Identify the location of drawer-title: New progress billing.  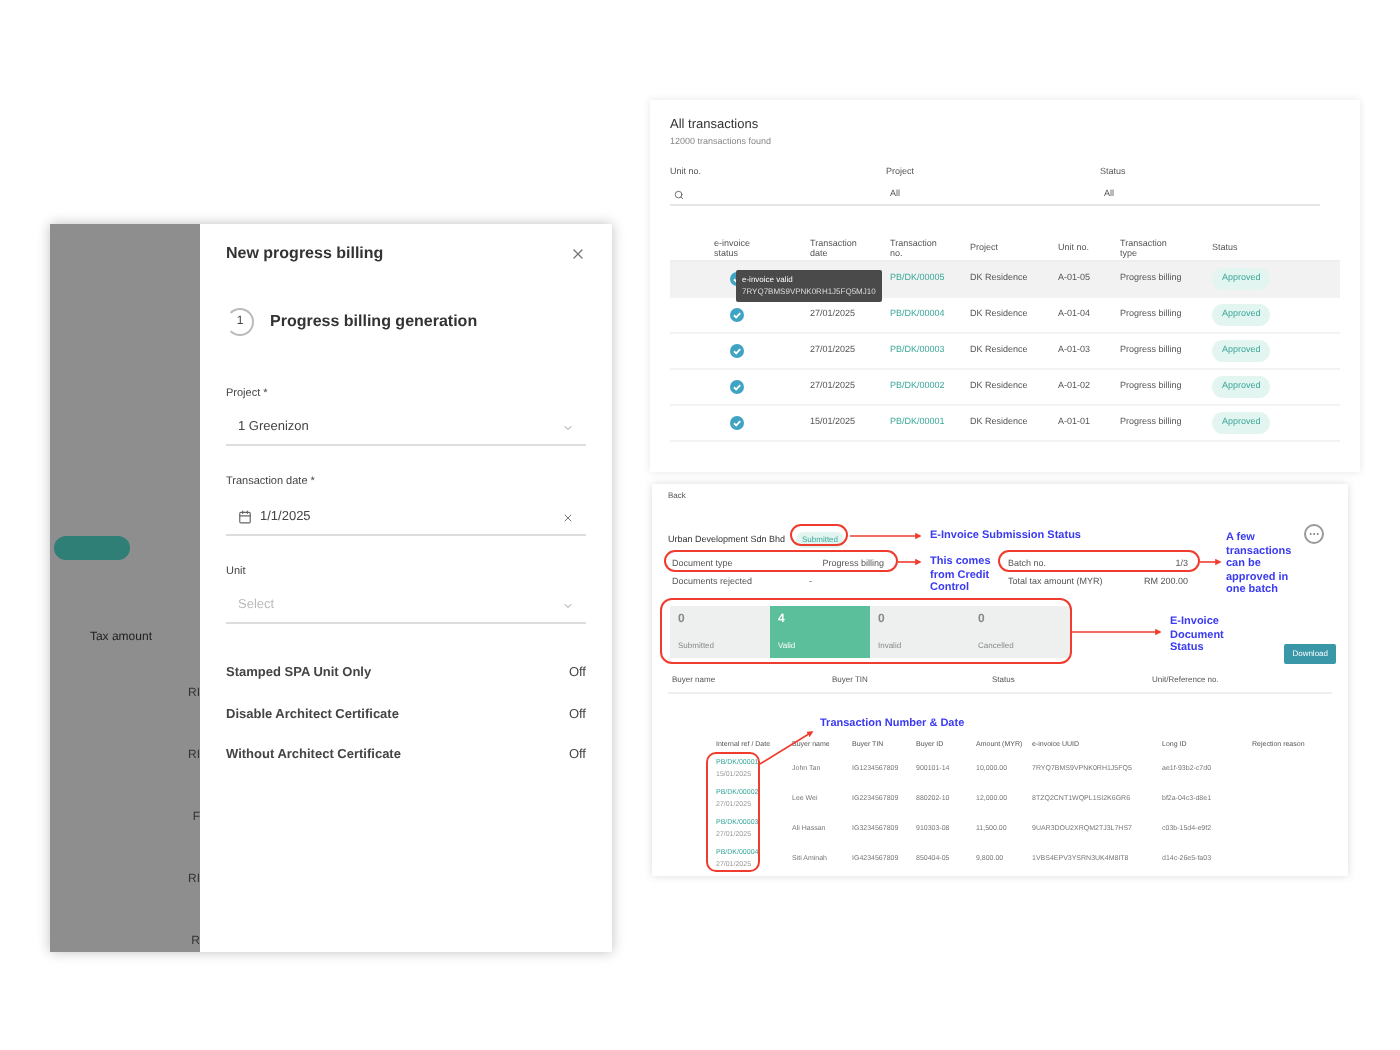
(305, 254).